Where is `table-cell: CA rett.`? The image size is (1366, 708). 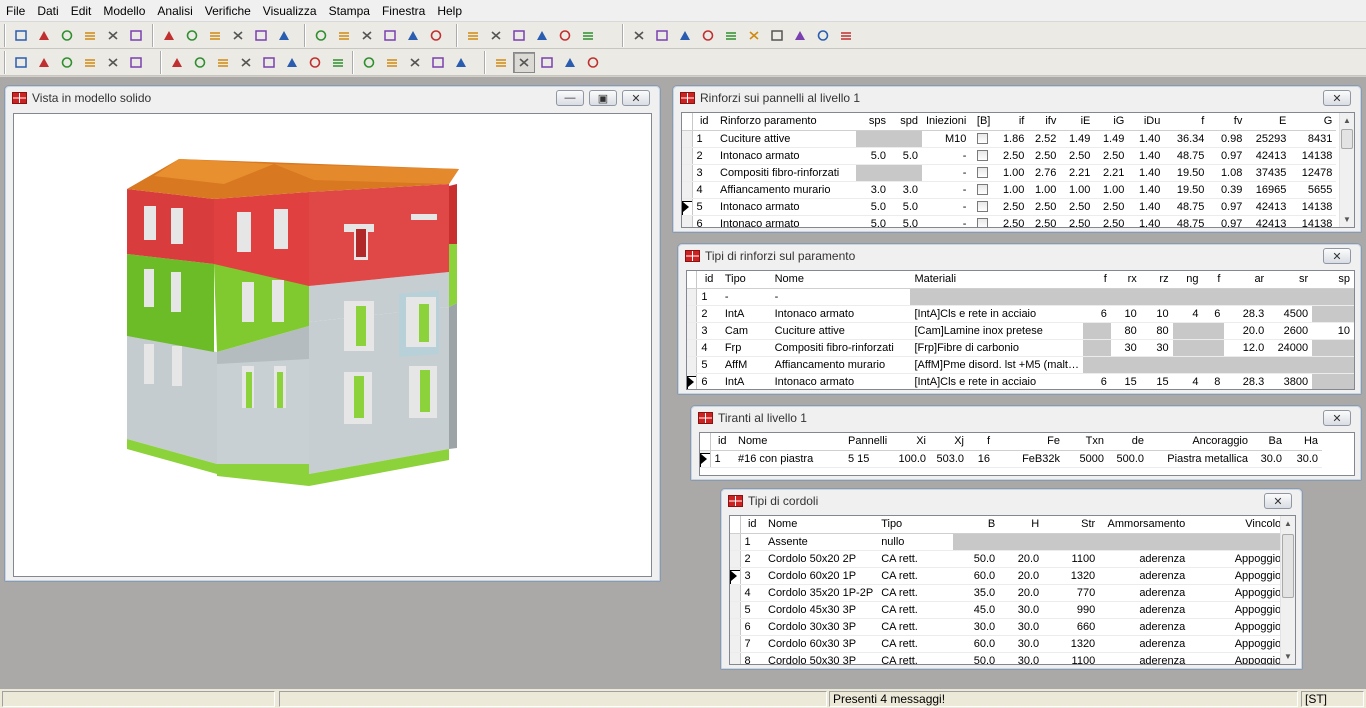 table-cell: CA rett. is located at coordinates (915, 559).